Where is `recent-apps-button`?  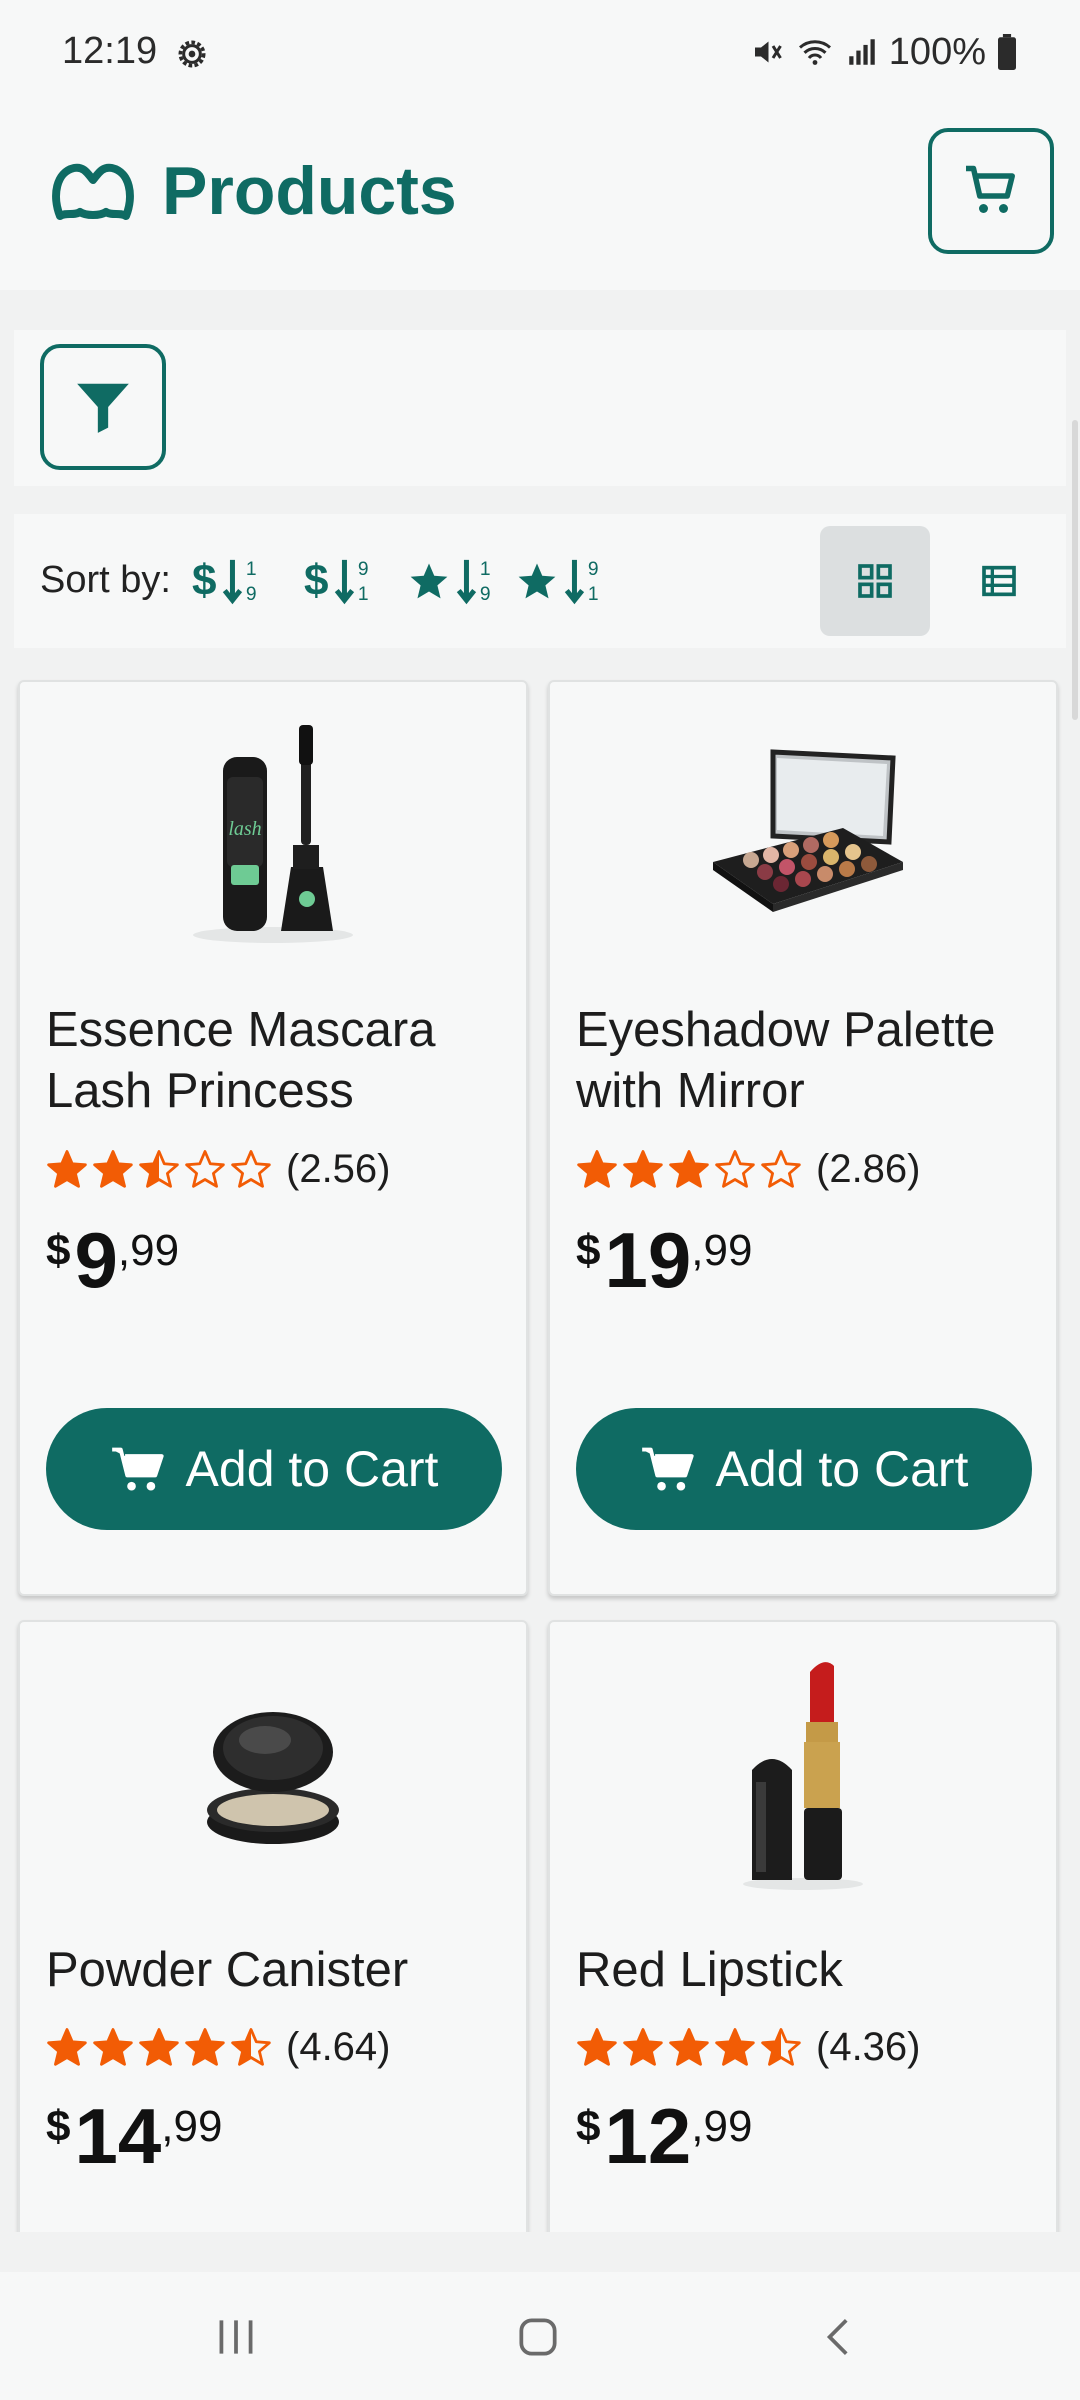 recent-apps-button is located at coordinates (236, 2337).